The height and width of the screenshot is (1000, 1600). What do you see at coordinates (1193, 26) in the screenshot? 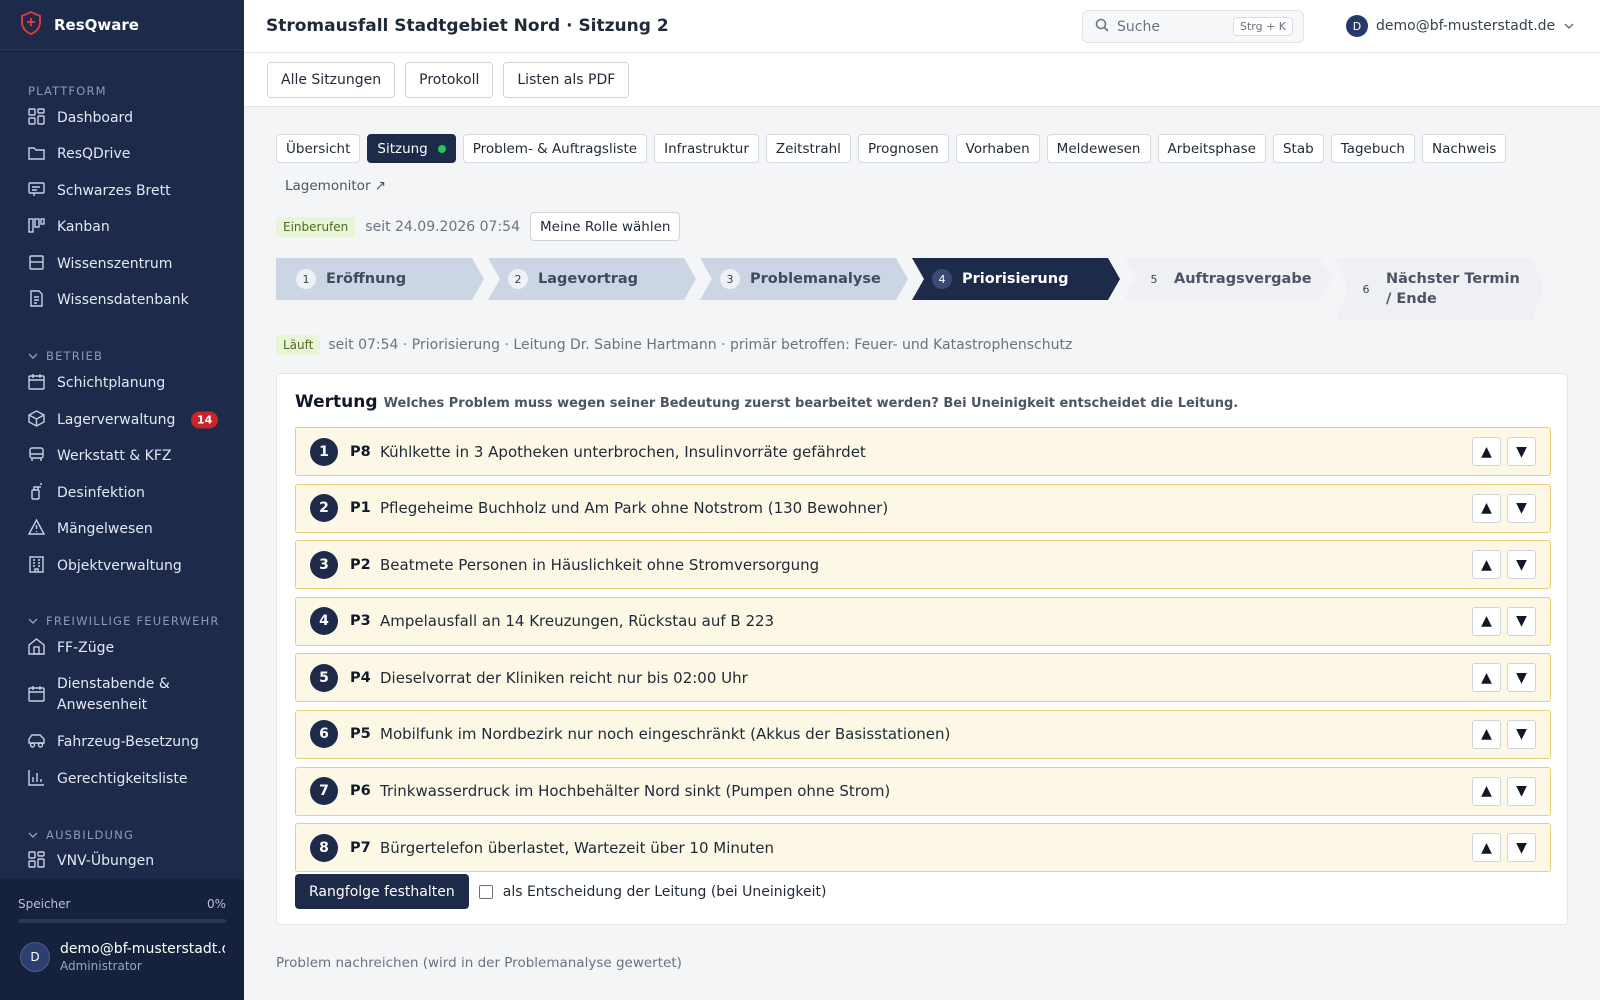
I see `search-input: Suche Strg + K` at bounding box center [1193, 26].